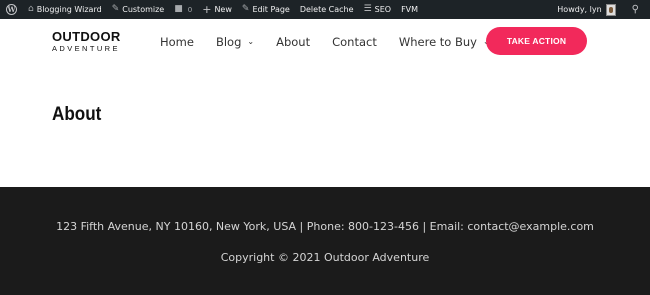 The width and height of the screenshot is (650, 295). Describe the element at coordinates (271, 9) in the screenshot. I see `edit-page-label: Edit Page` at that location.